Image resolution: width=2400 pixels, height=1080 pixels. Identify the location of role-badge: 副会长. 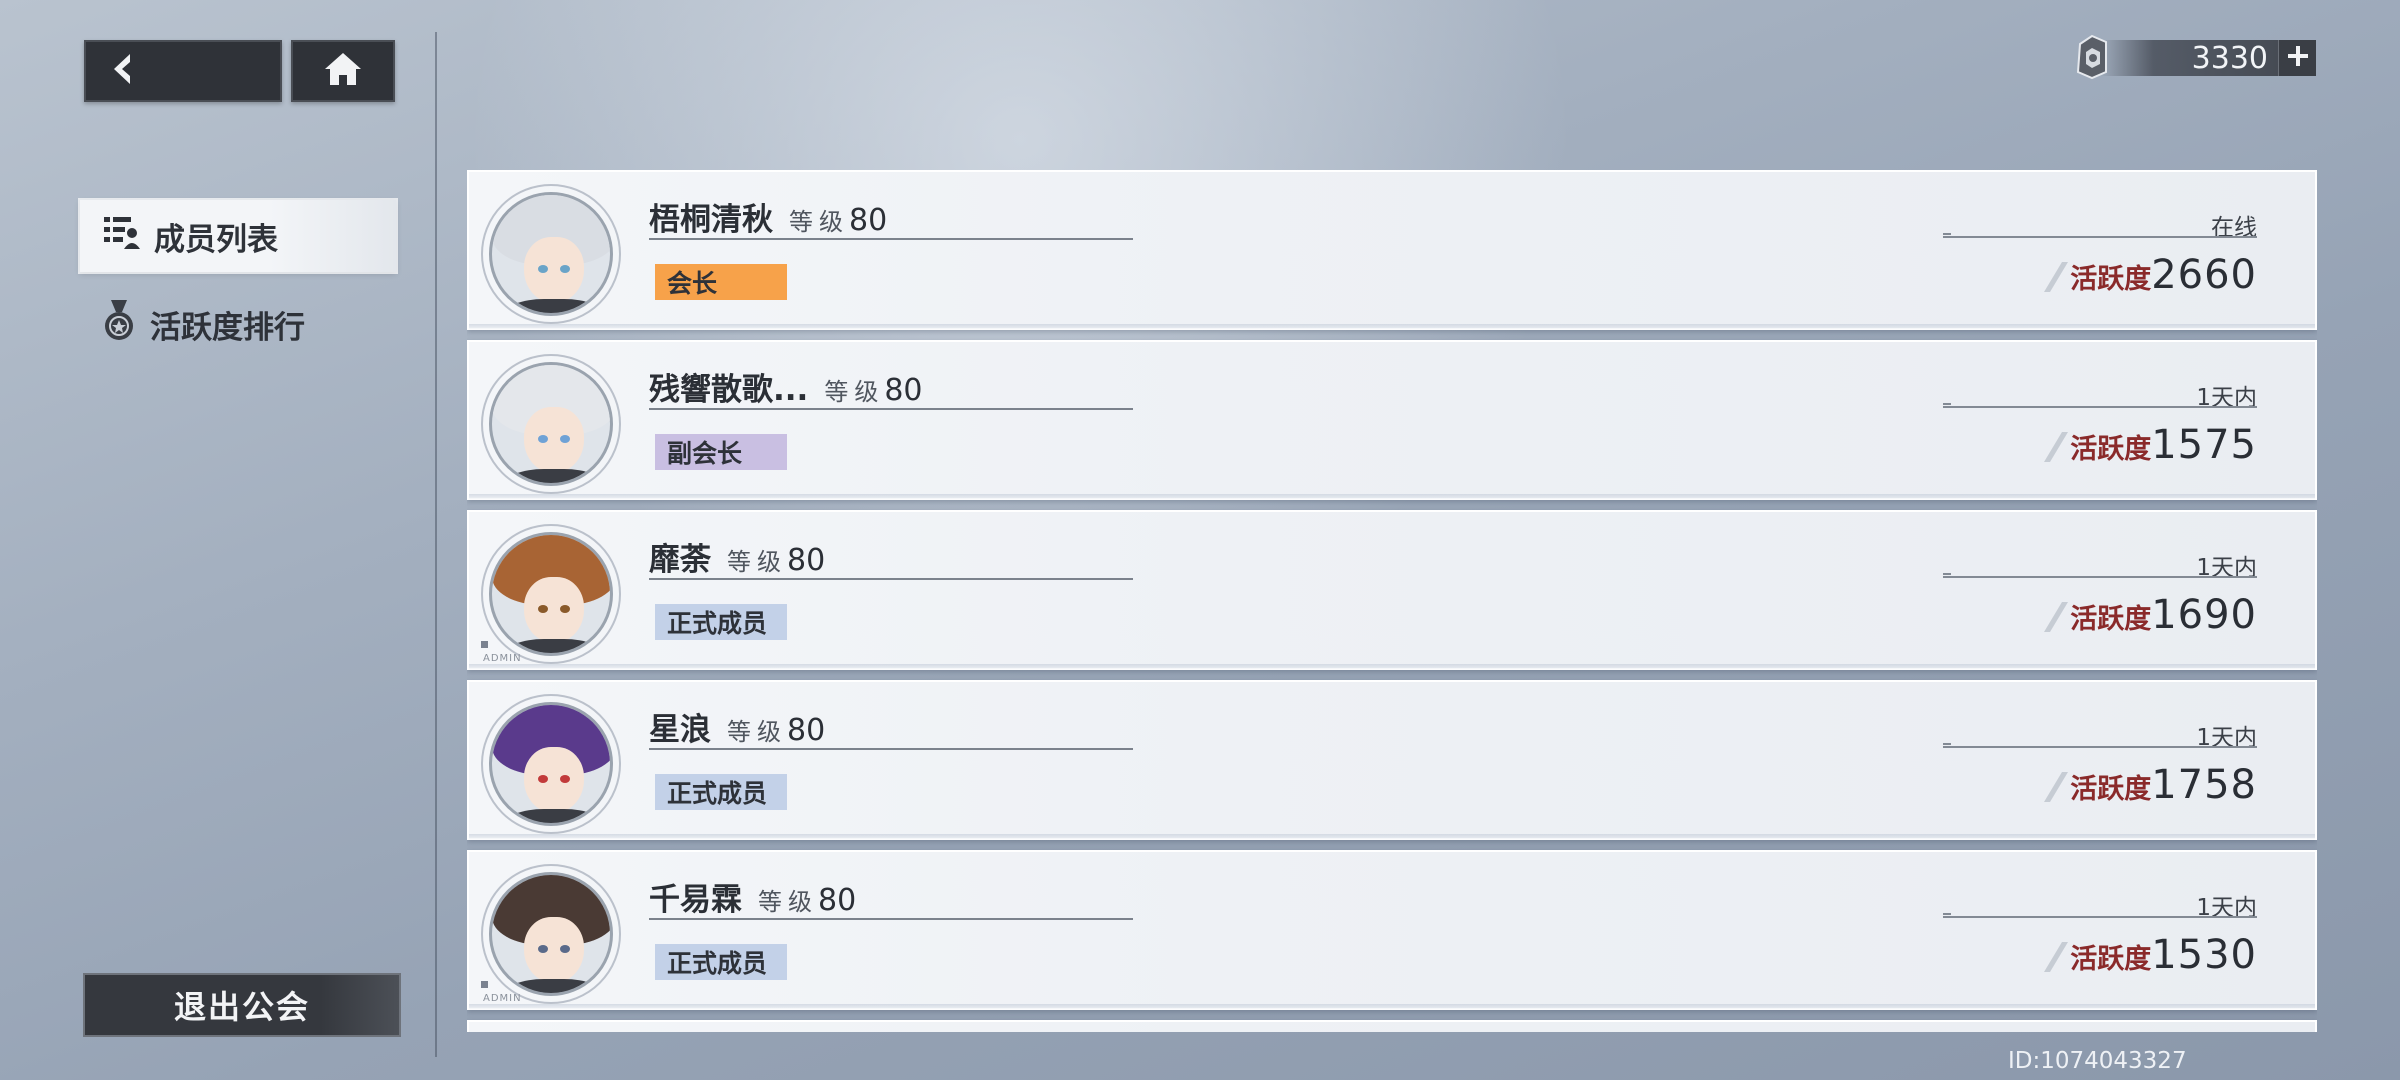
(721, 452).